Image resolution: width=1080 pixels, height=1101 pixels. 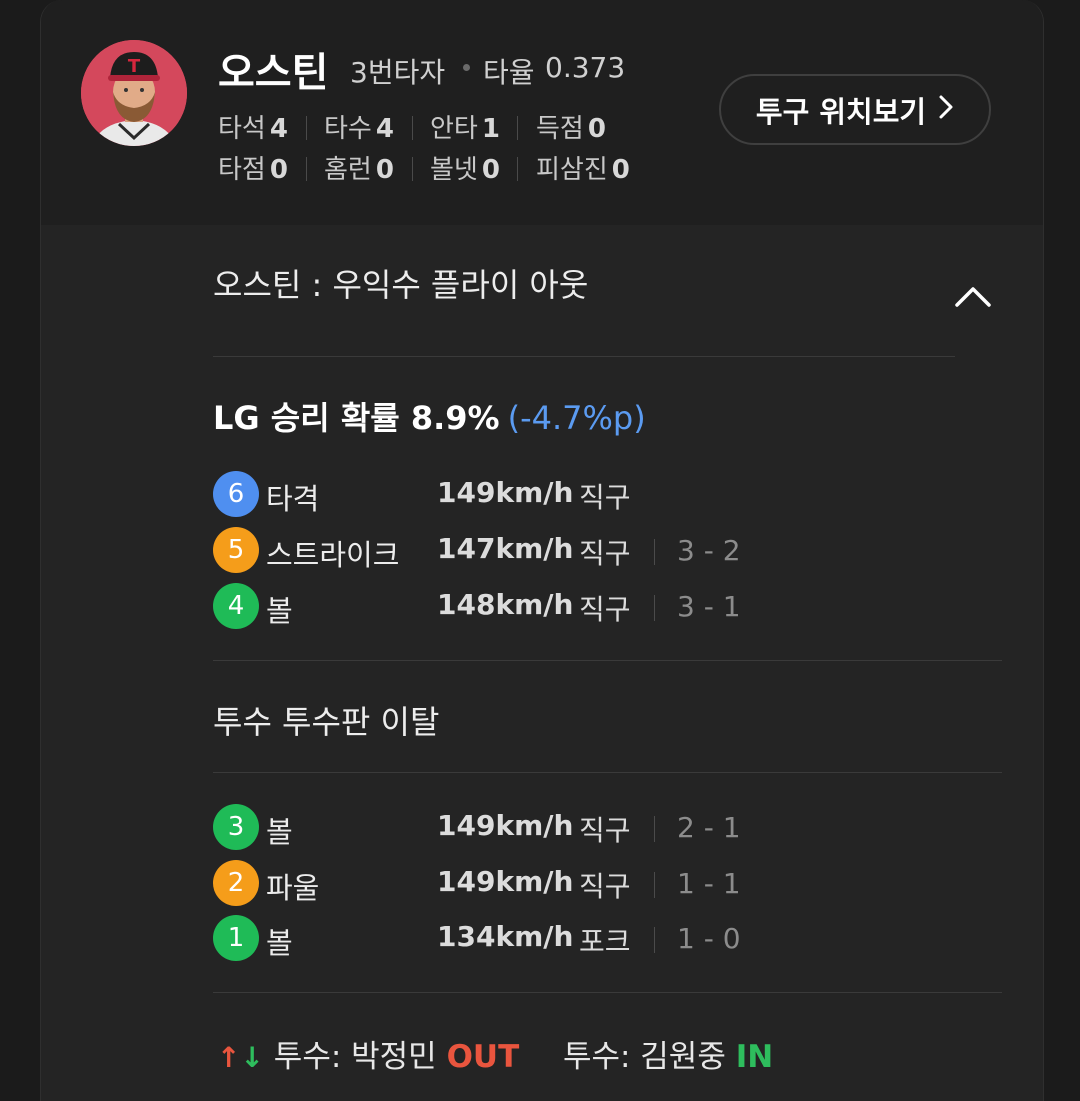 I want to click on pitch-row: 4 볼 148km/h 직구 3 - 1, so click(x=513, y=606).